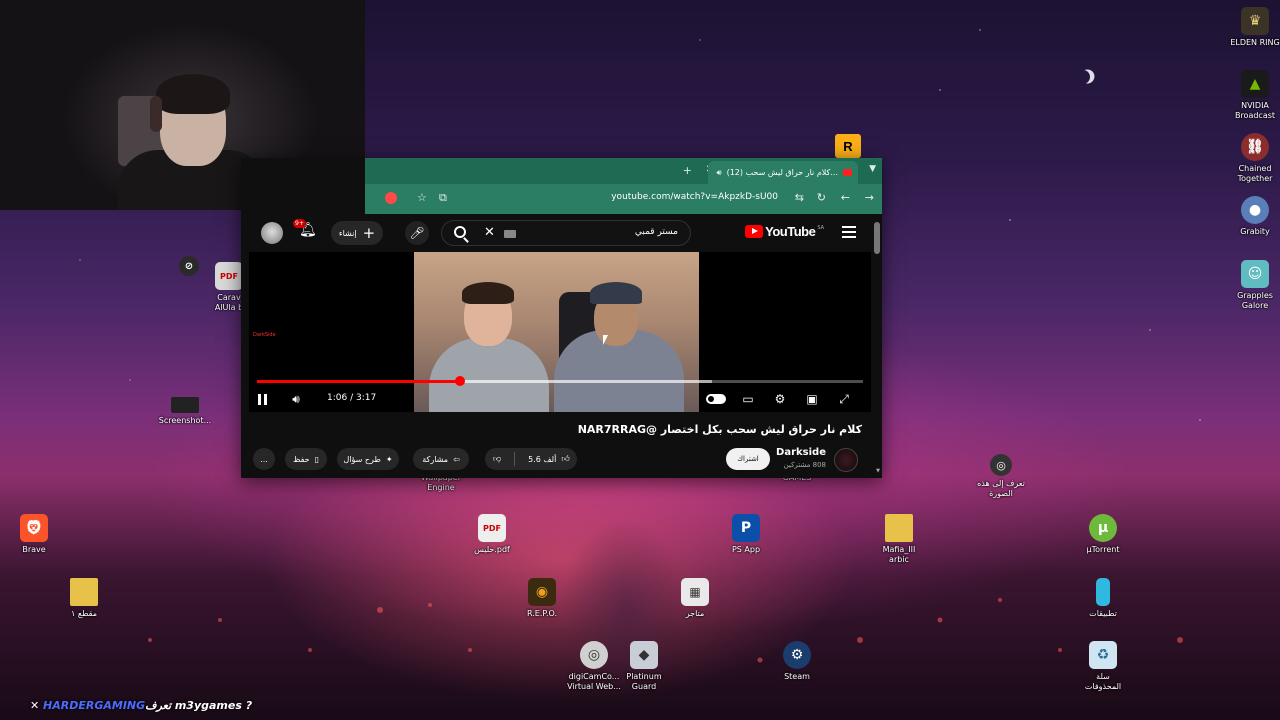  Describe the element at coordinates (804, 465) in the screenshot. I see `subscriber-count: 808 مشتركين` at that location.